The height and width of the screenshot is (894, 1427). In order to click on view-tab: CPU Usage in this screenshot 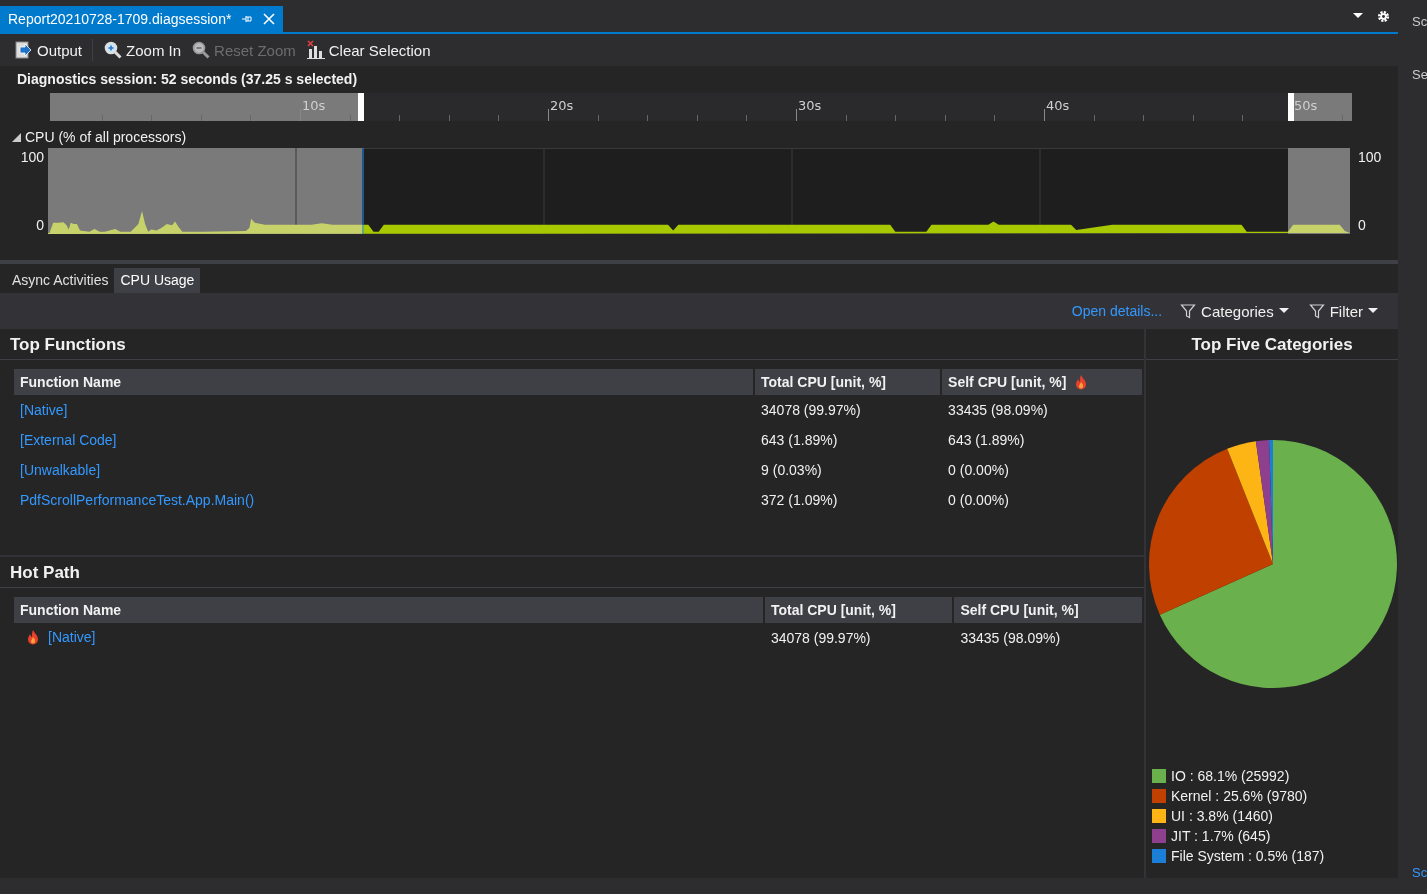, I will do `click(157, 280)`.